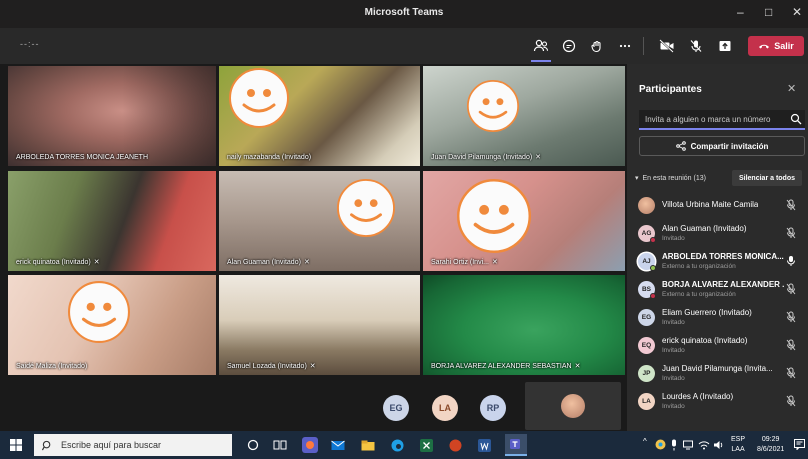 Image resolution: width=808 pixels, height=459 pixels. Describe the element at coordinates (112, 116) in the screenshot. I see `video-tile: ARBOLEDA TORRES MONICA JEANETH` at that location.